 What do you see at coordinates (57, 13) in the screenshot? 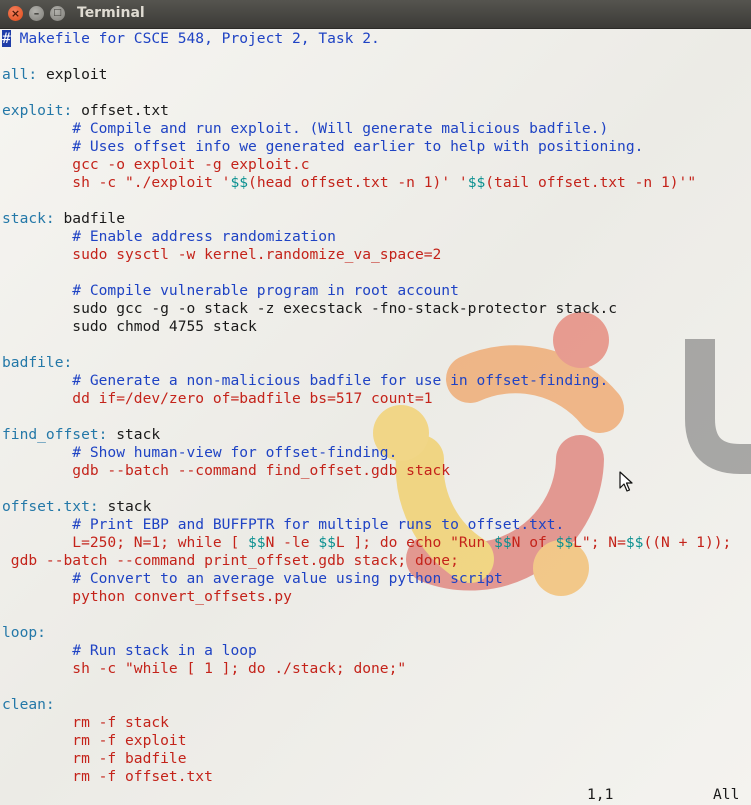
I see `maximize-button: □` at bounding box center [57, 13].